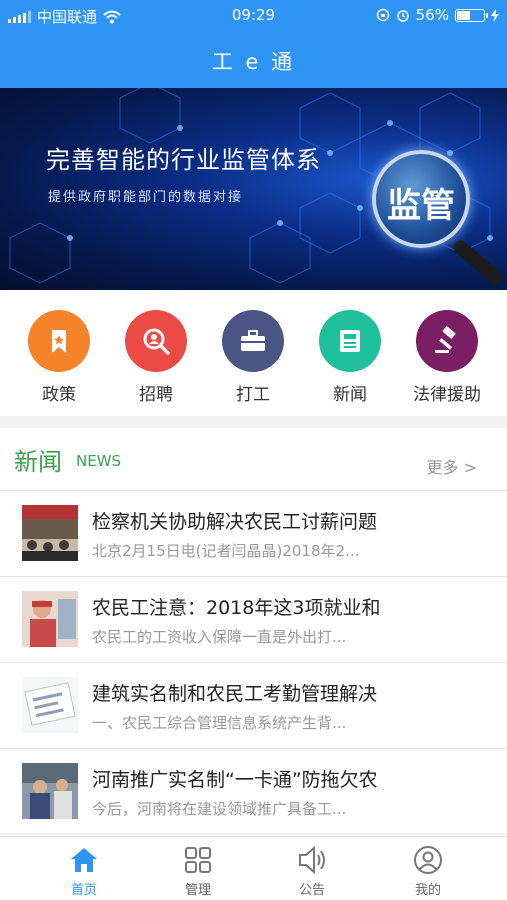 The height and width of the screenshot is (900, 507). I want to click on home-icon, so click(84, 860).